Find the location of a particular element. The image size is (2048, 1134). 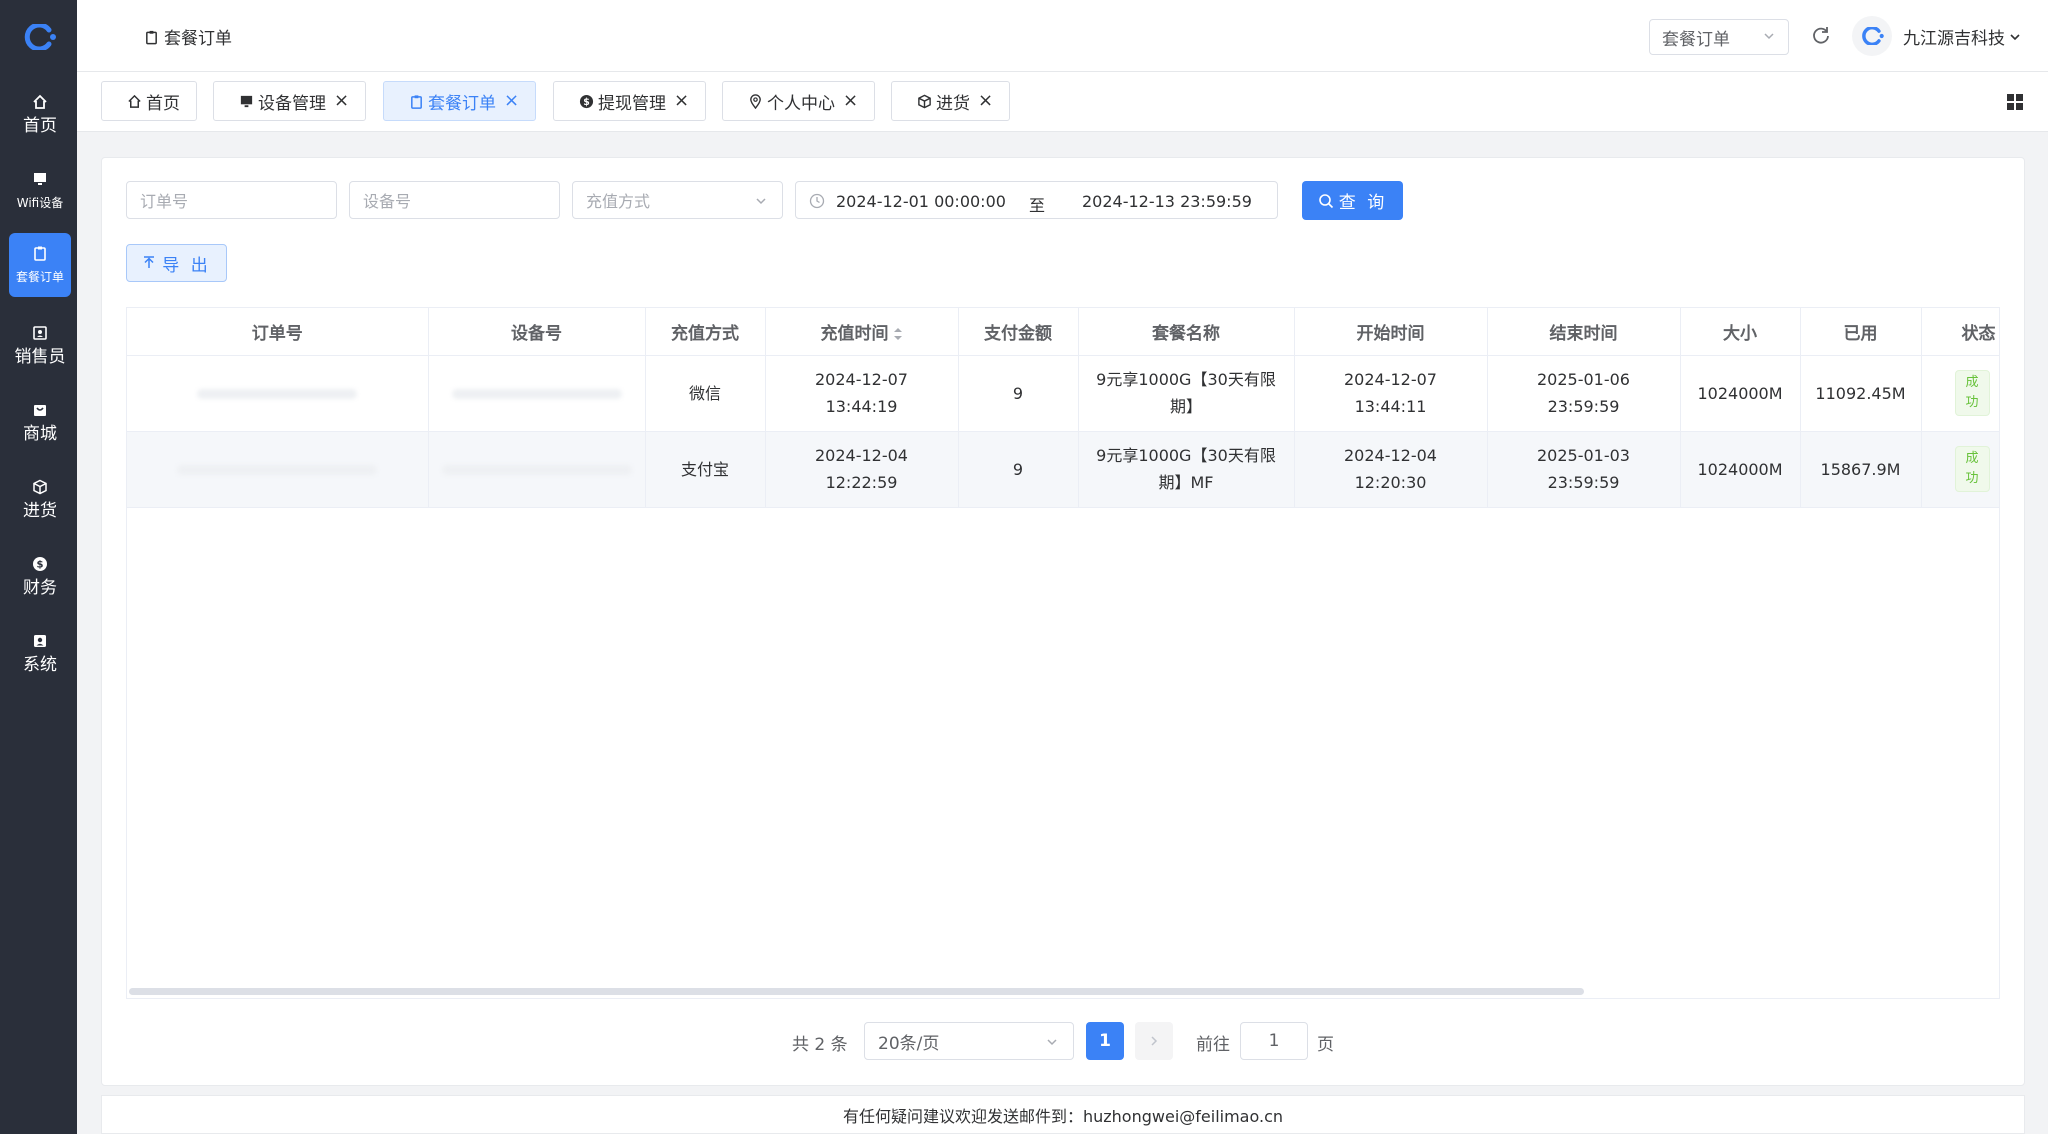

user-menu: 九江源吉科技 is located at coordinates (1962, 36).